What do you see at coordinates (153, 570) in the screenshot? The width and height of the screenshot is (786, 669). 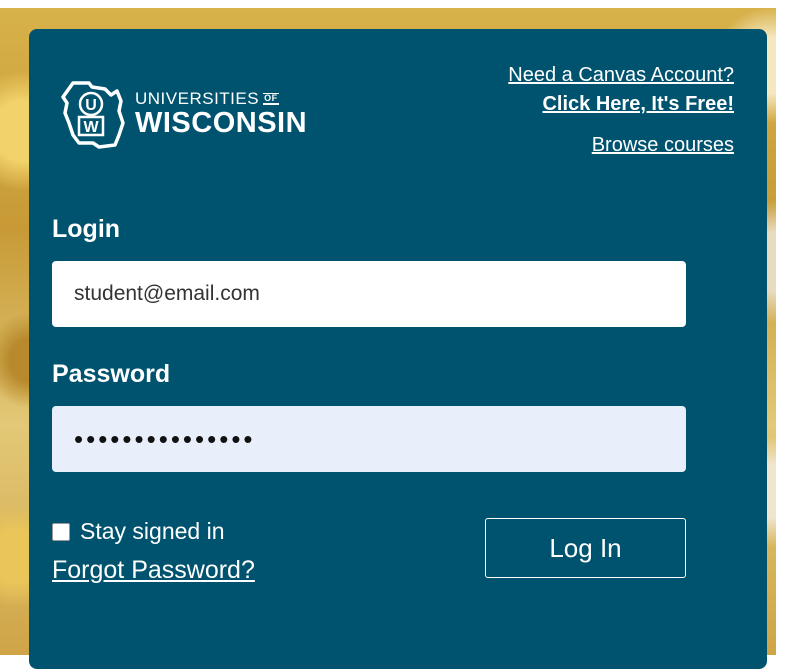 I see `forgot-password-link: Forgot Password?` at bounding box center [153, 570].